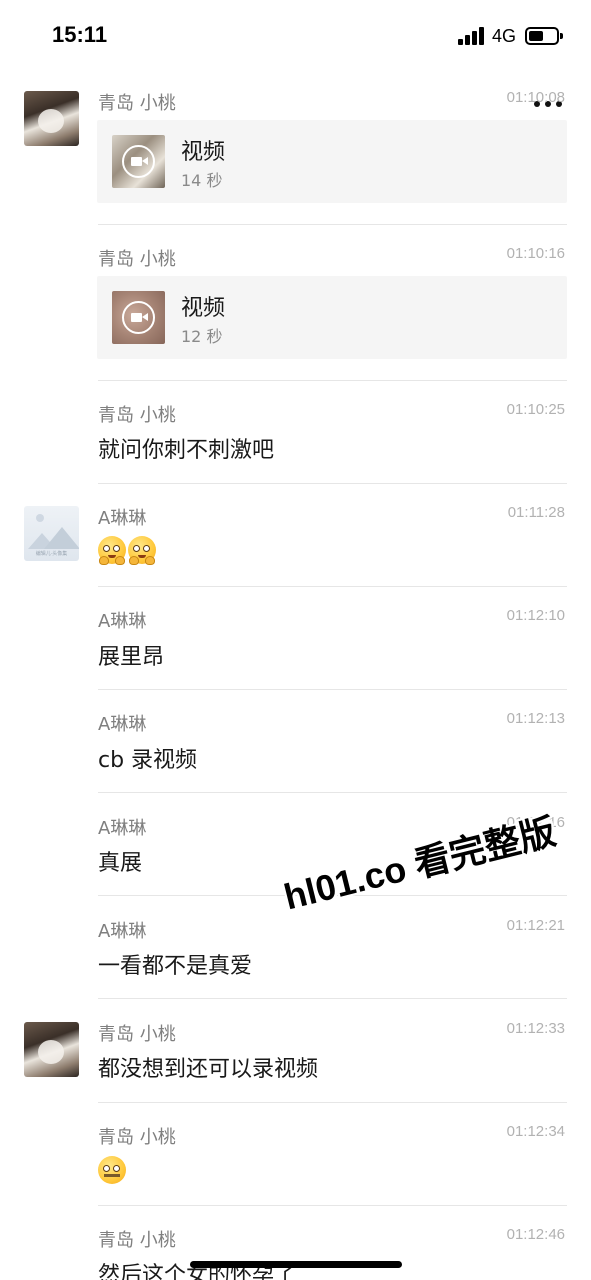 The height and width of the screenshot is (1280, 591). Describe the element at coordinates (131, 655) in the screenshot. I see `message-text: 展里昂` at that location.